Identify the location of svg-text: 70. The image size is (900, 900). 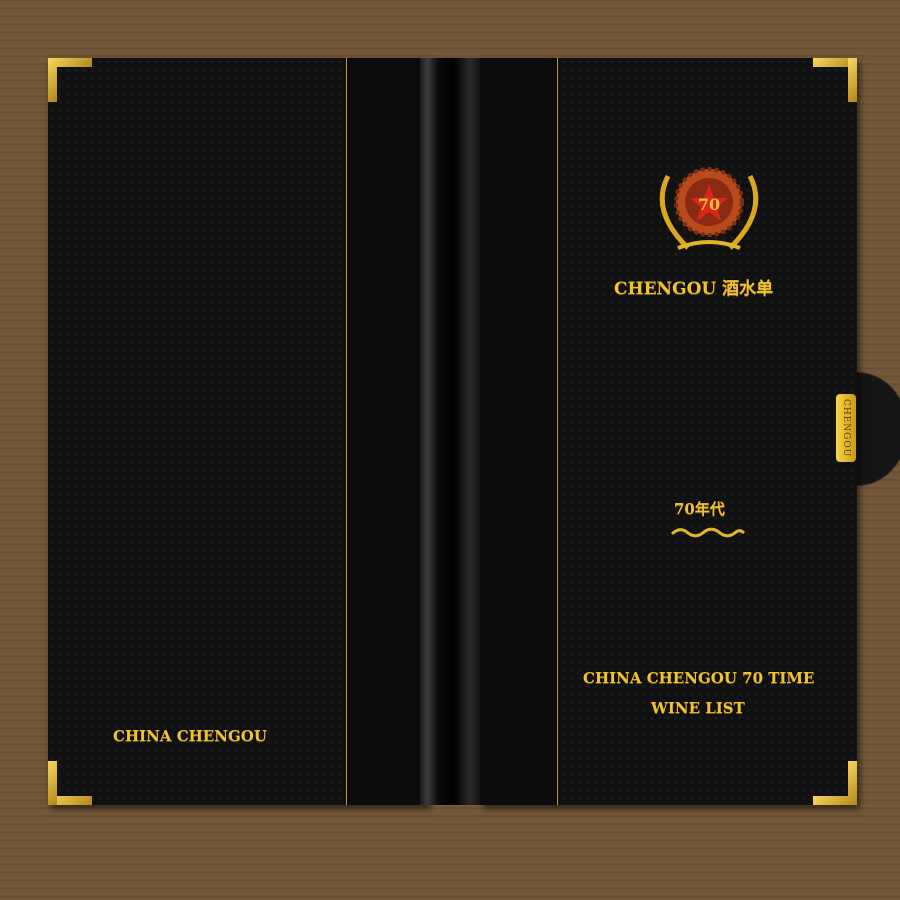
(709, 204).